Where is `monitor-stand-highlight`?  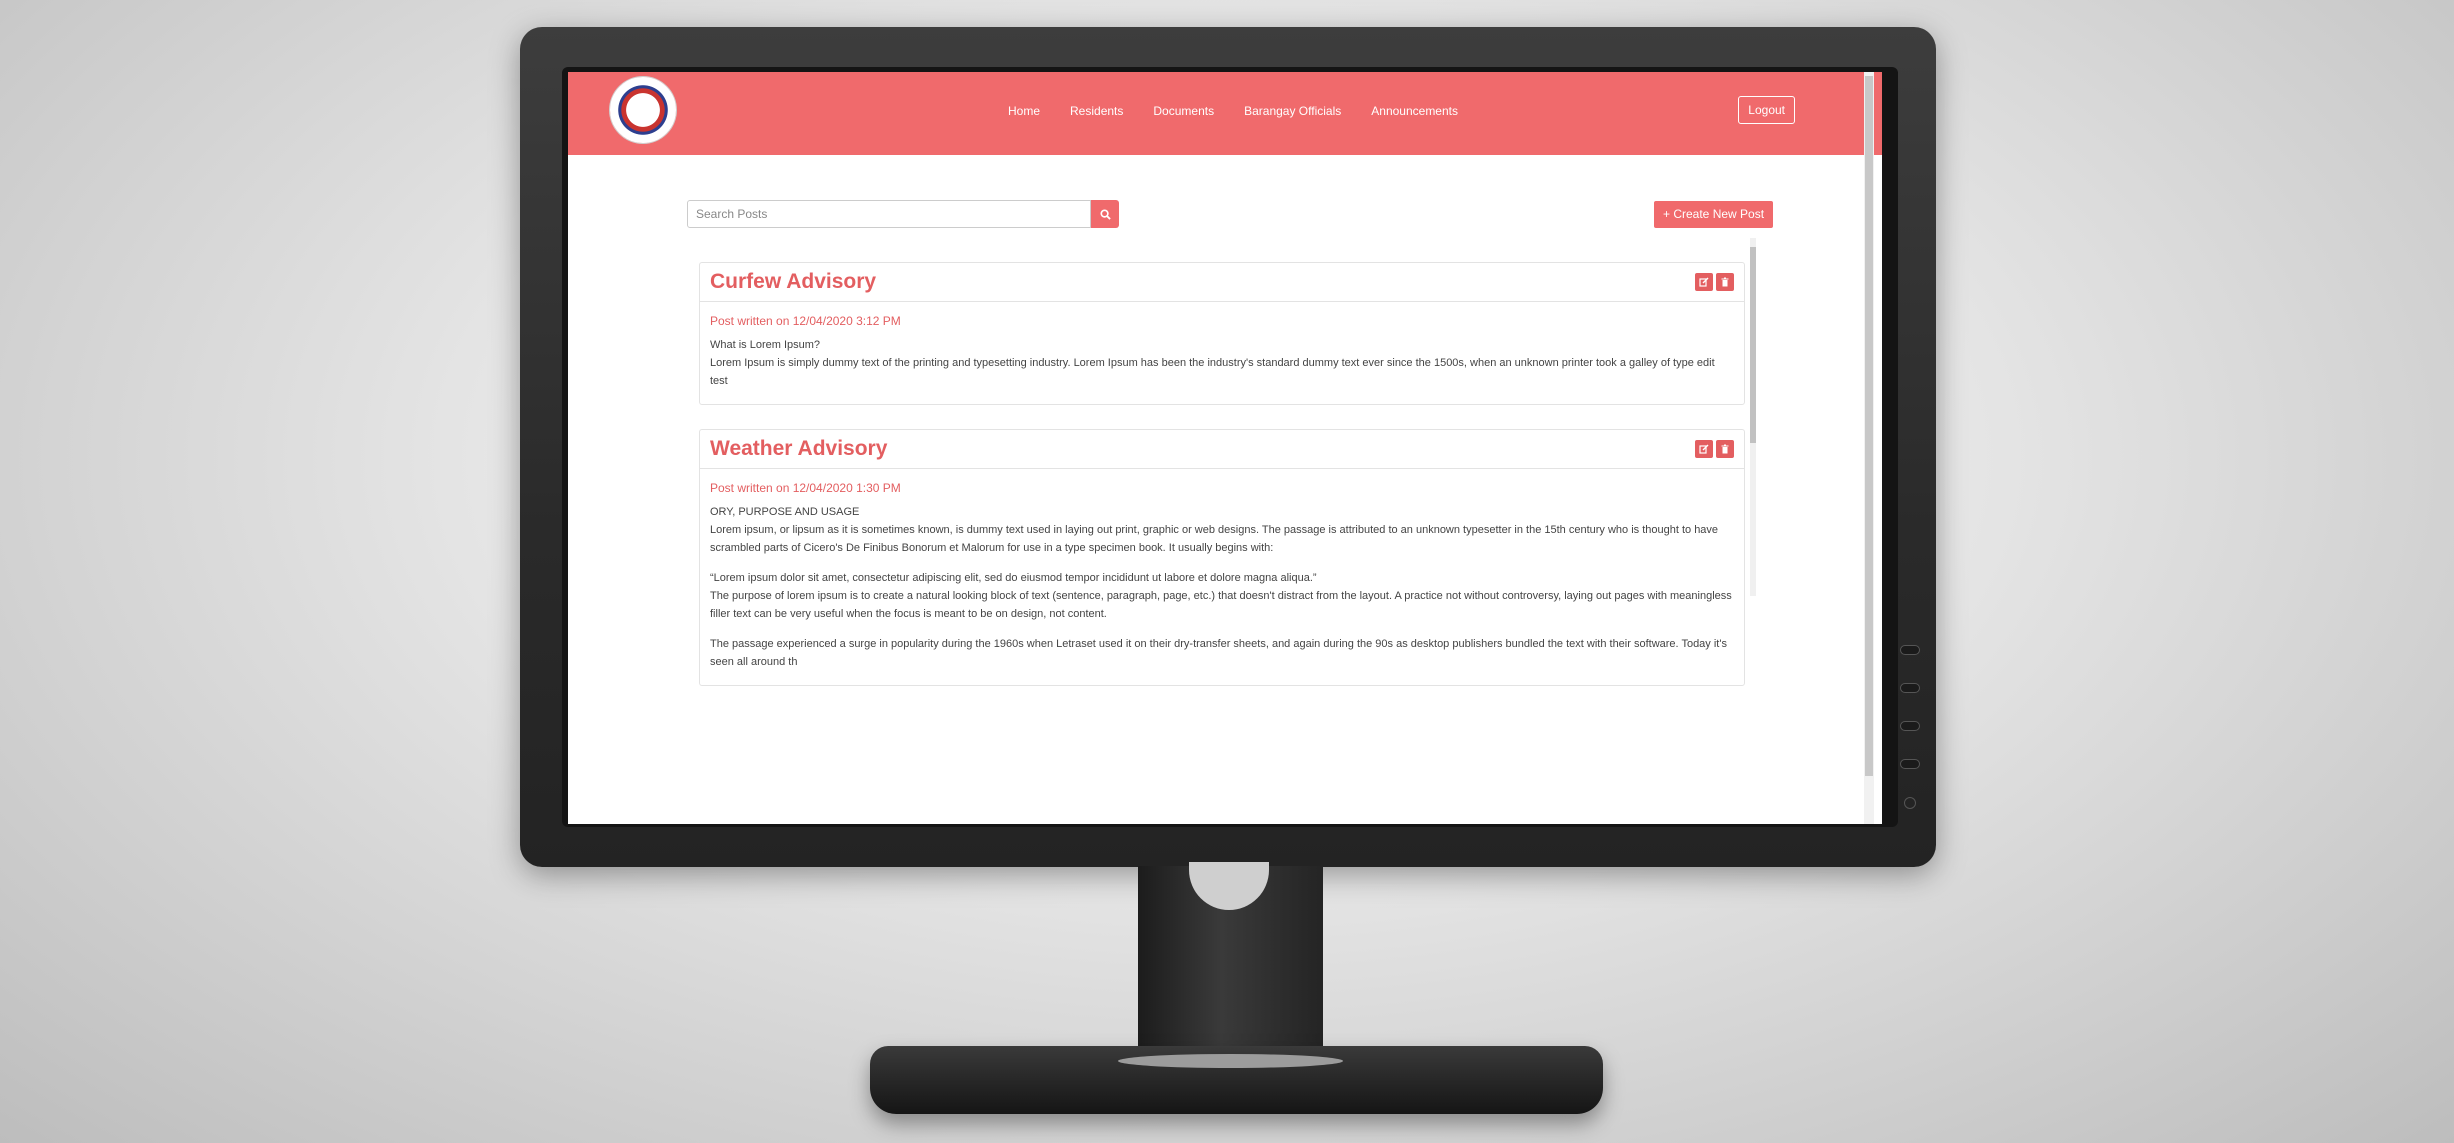 monitor-stand-highlight is located at coordinates (1230, 1061).